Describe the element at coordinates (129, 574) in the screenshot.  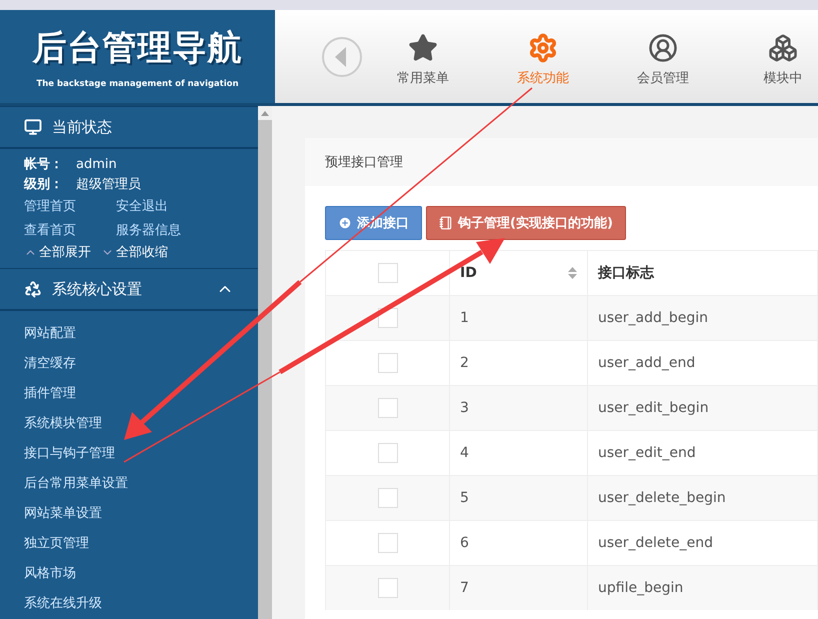
I see `menu-item: 风格市场` at that location.